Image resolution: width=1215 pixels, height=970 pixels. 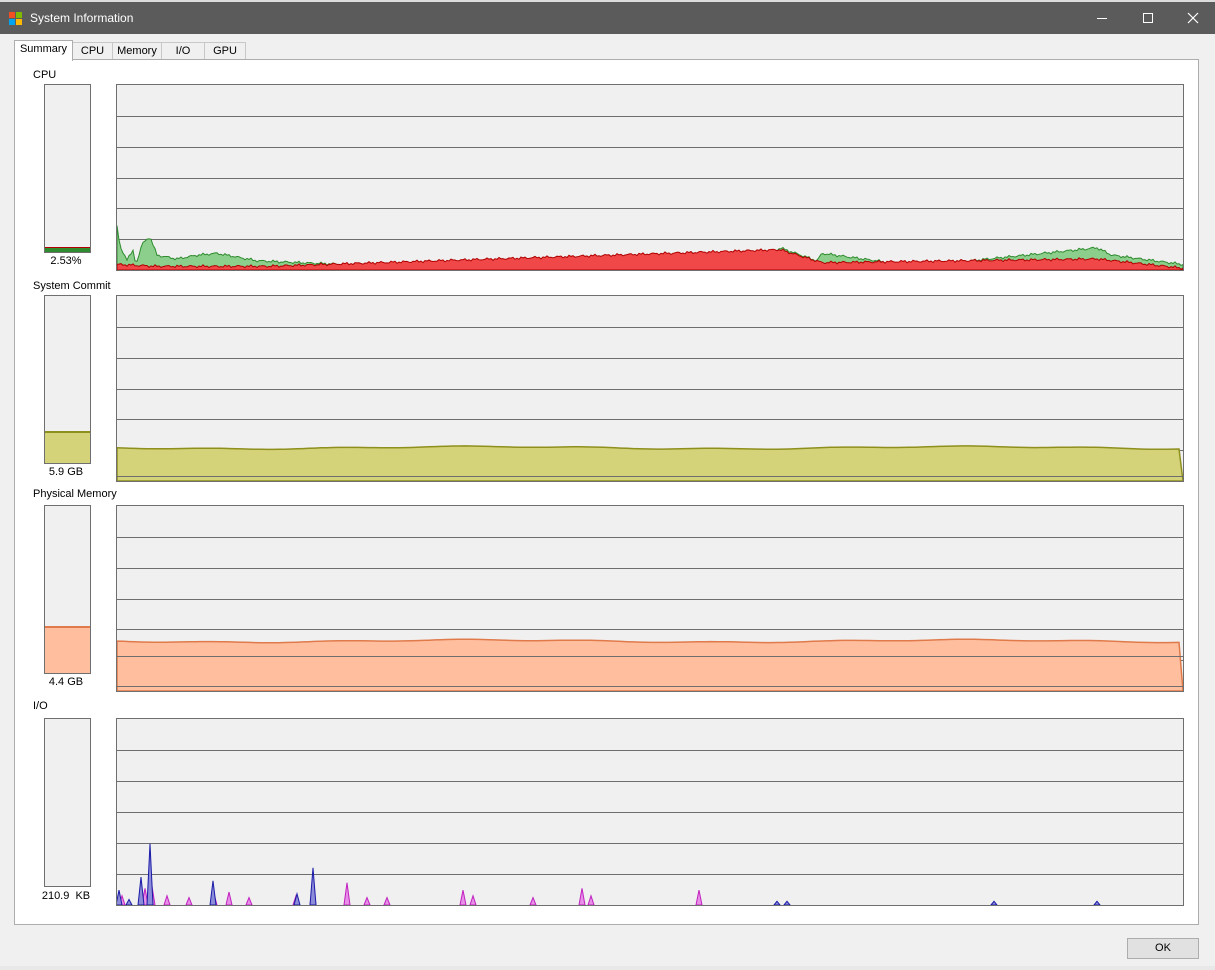 What do you see at coordinates (92, 51) in the screenshot?
I see `tab-cpu: CPU` at bounding box center [92, 51].